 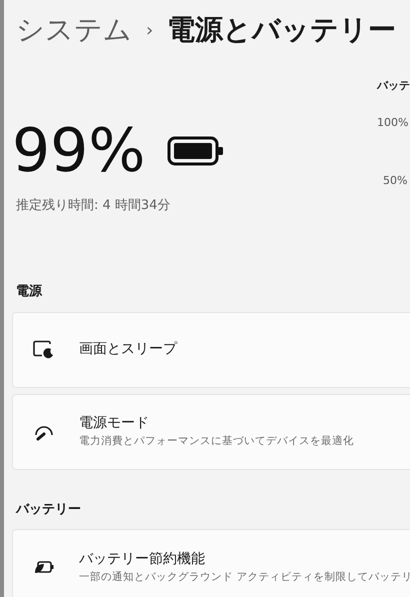 I want to click on axis-label: 50%, so click(x=395, y=181).